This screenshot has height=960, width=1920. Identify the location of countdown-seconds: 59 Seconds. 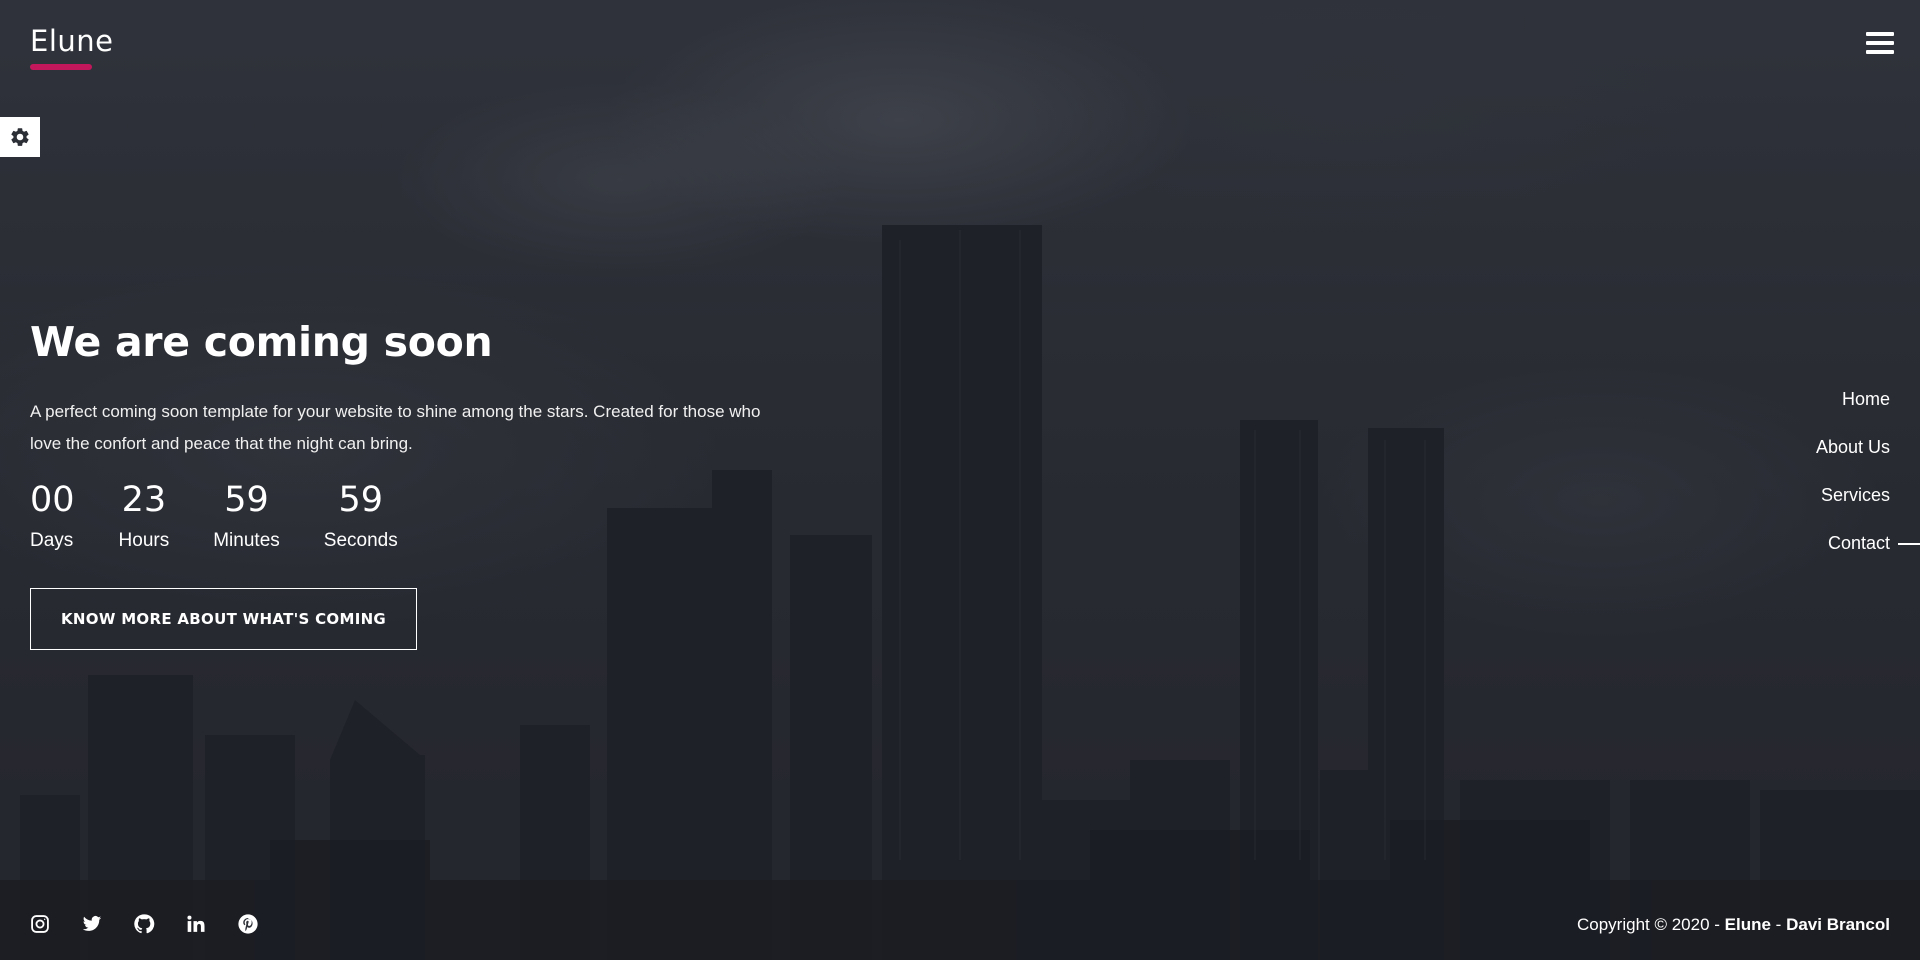
(361, 515).